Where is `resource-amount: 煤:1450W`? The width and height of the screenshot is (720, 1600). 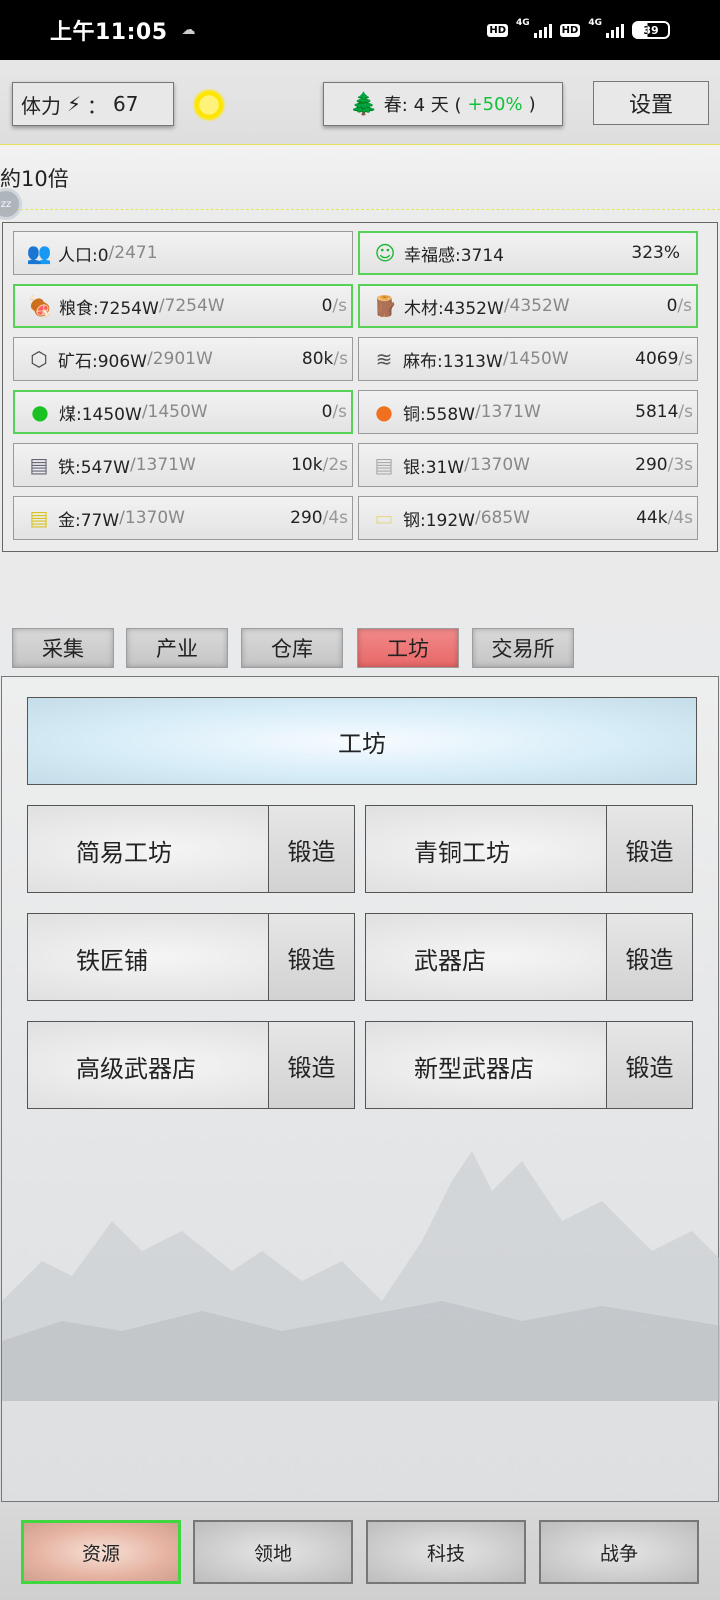
resource-amount: 煤:1450W is located at coordinates (100, 414).